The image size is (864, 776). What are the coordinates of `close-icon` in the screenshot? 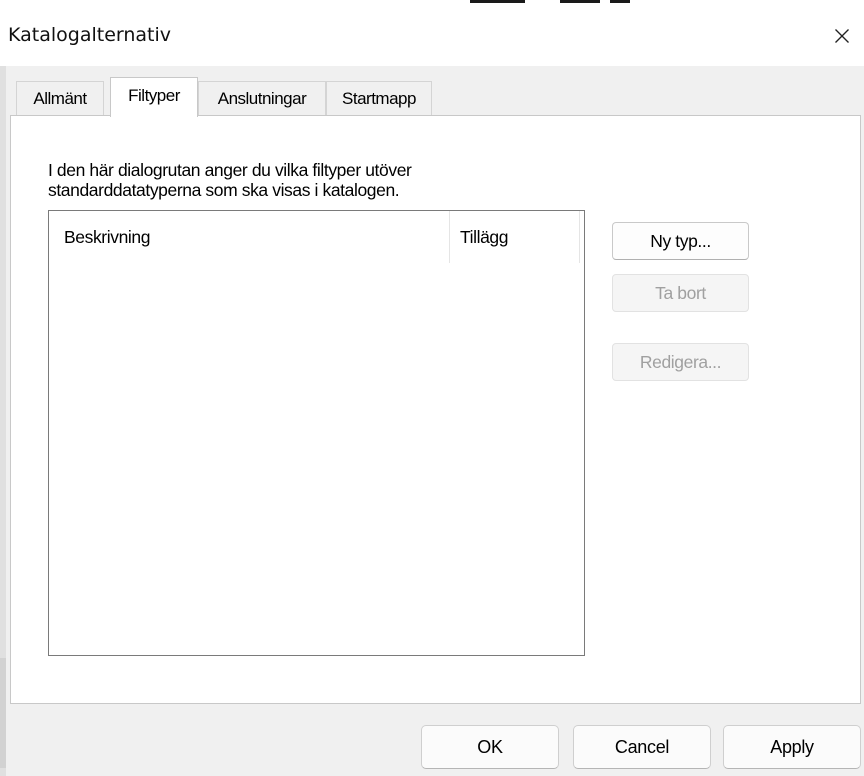 It's located at (842, 36).